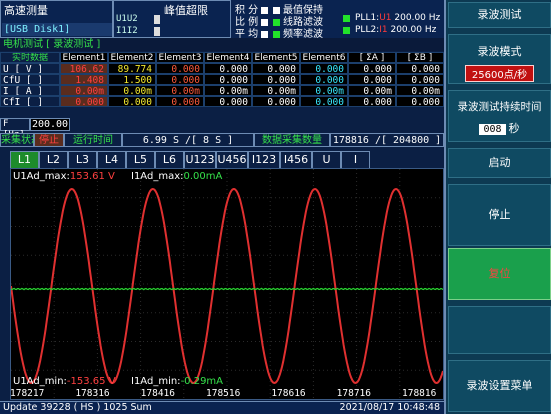 Image resolution: width=551 pixels, height=414 pixels. What do you see at coordinates (499, 116) in the screenshot?
I see `record-duration-button: 录波测试持续时间 008 秒` at bounding box center [499, 116].